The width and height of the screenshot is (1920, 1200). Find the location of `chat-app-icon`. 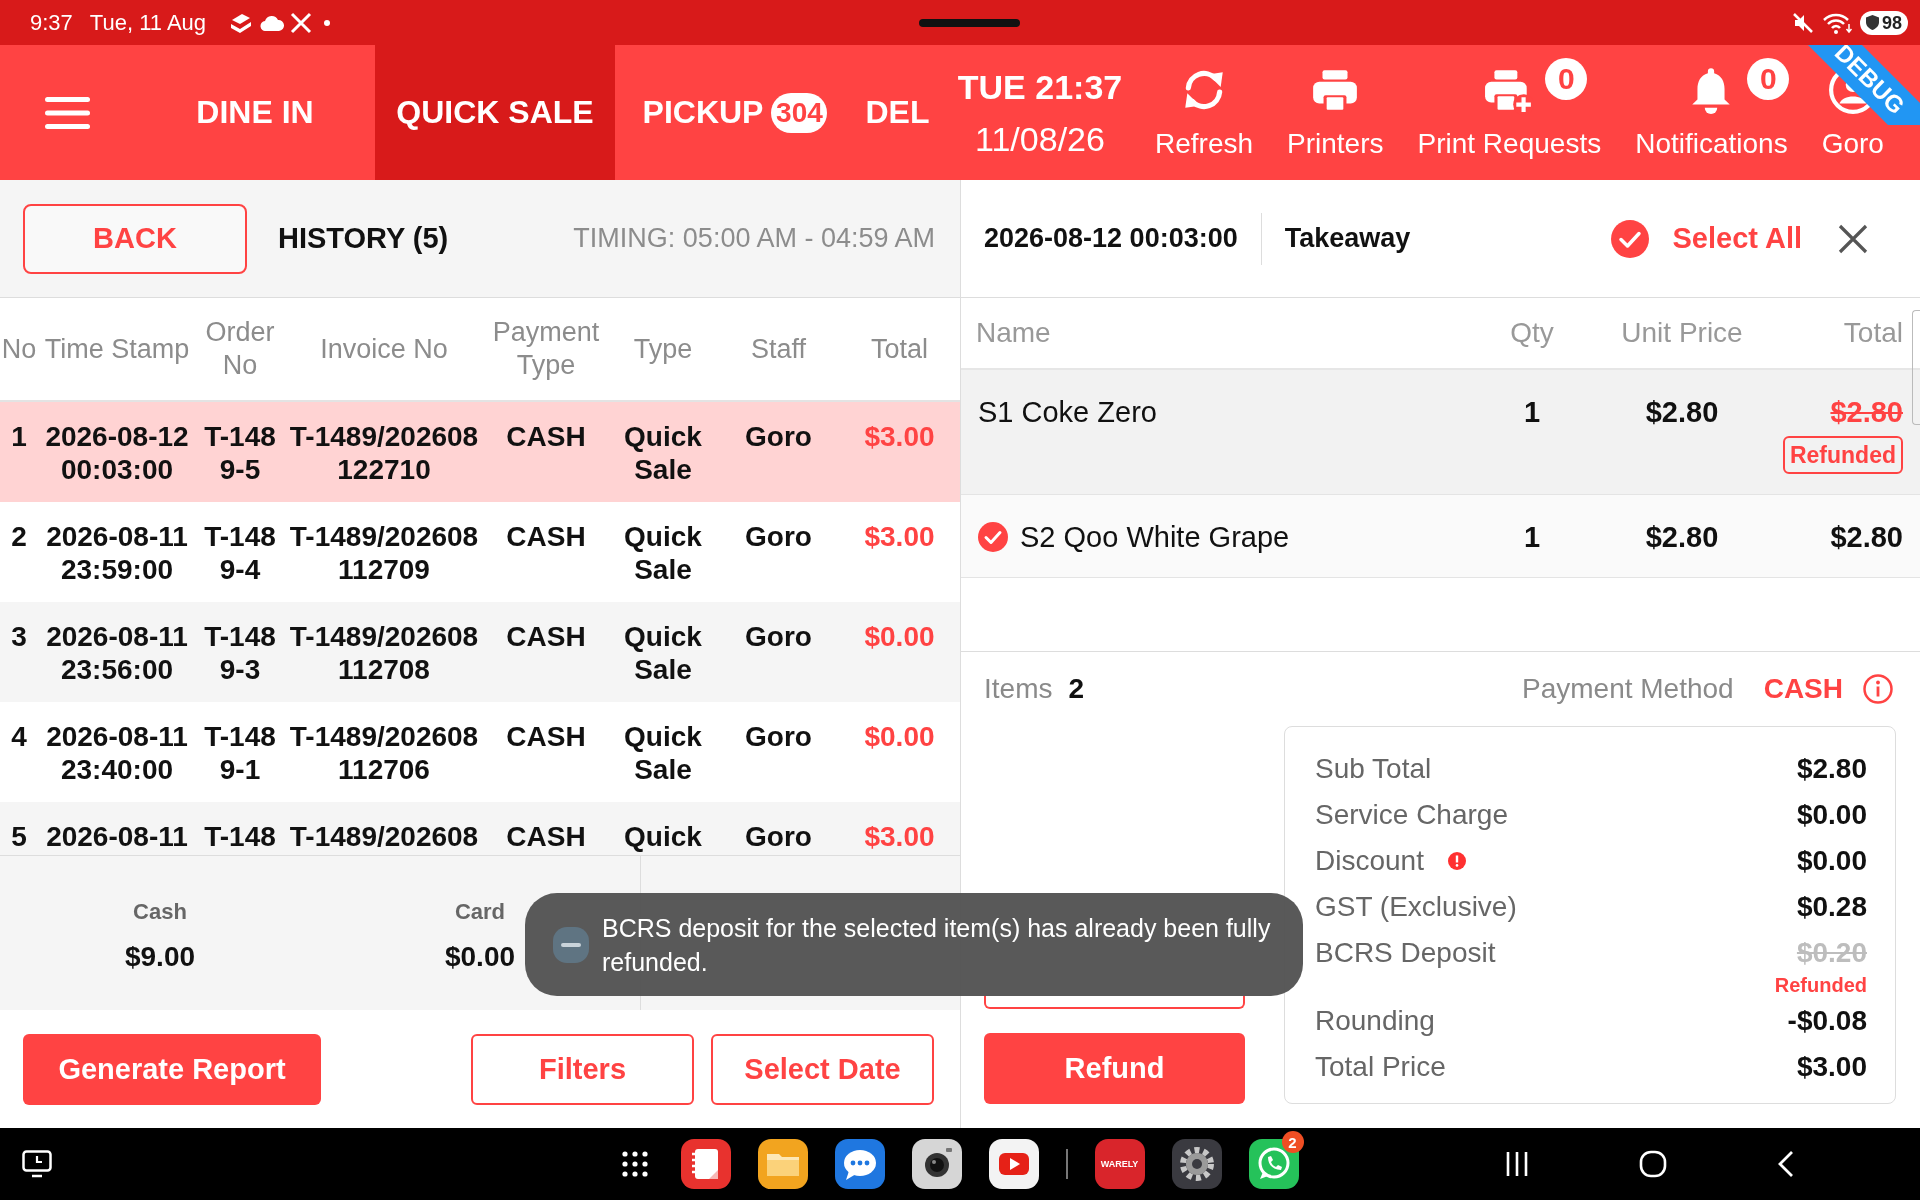

chat-app-icon is located at coordinates (859, 1164).